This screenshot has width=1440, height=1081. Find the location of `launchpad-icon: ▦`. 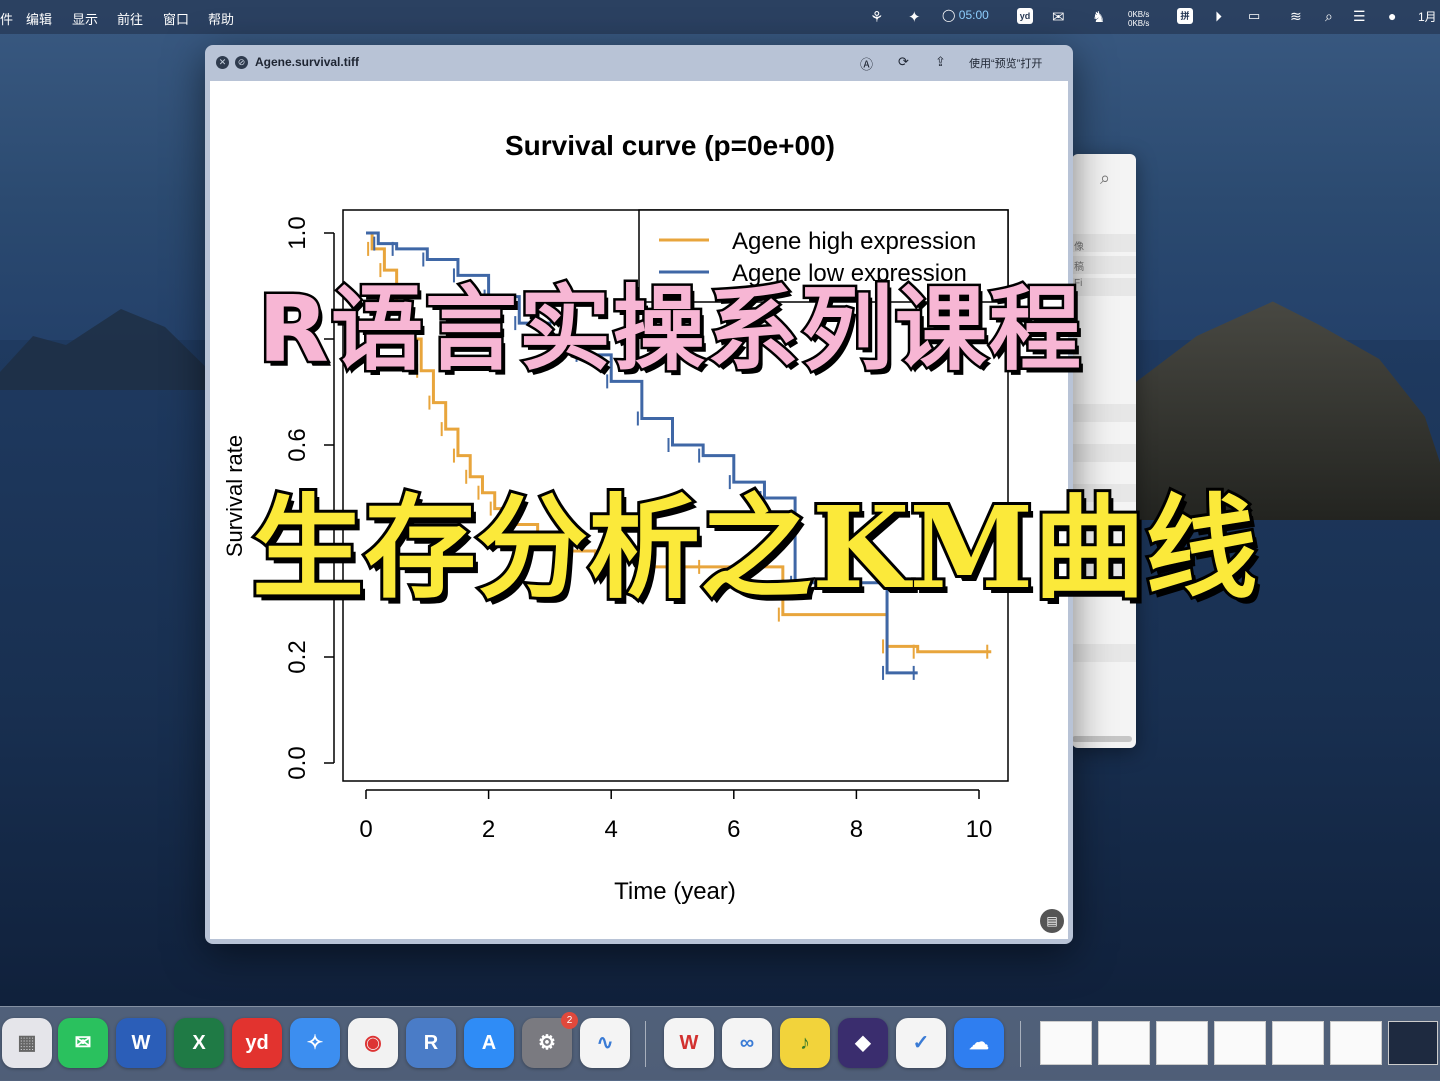

launchpad-icon: ▦ is located at coordinates (27, 1043).